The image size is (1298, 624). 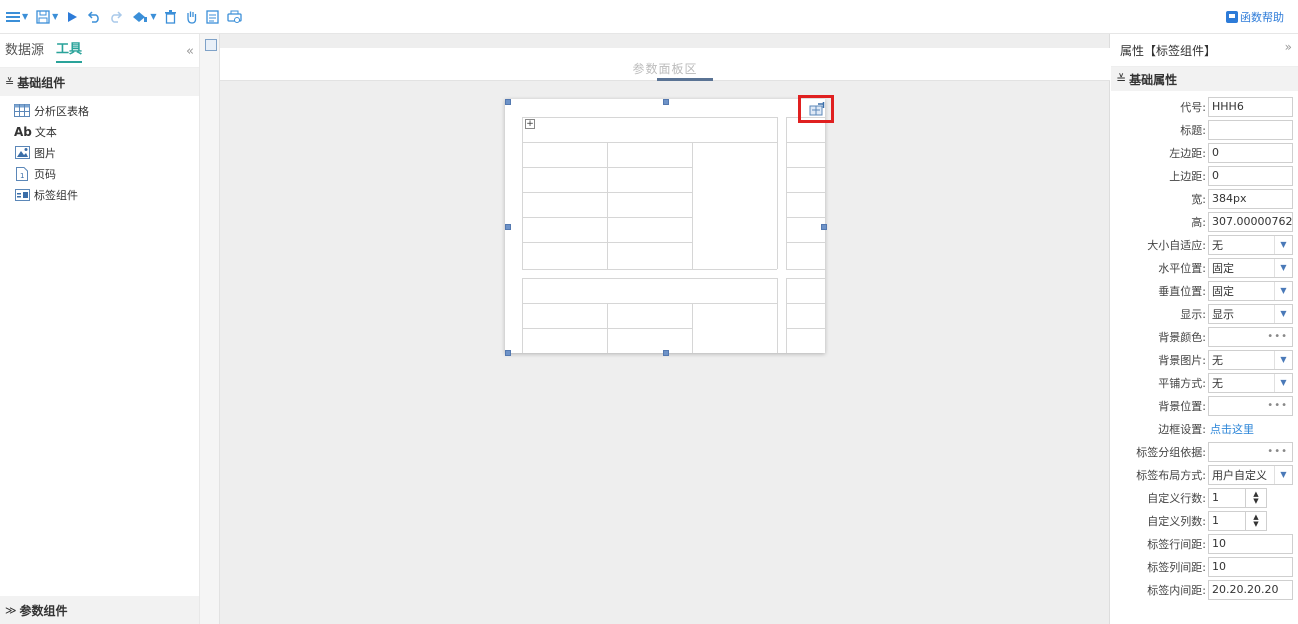 I want to click on component-label: 分析区表格, so click(x=61, y=111).